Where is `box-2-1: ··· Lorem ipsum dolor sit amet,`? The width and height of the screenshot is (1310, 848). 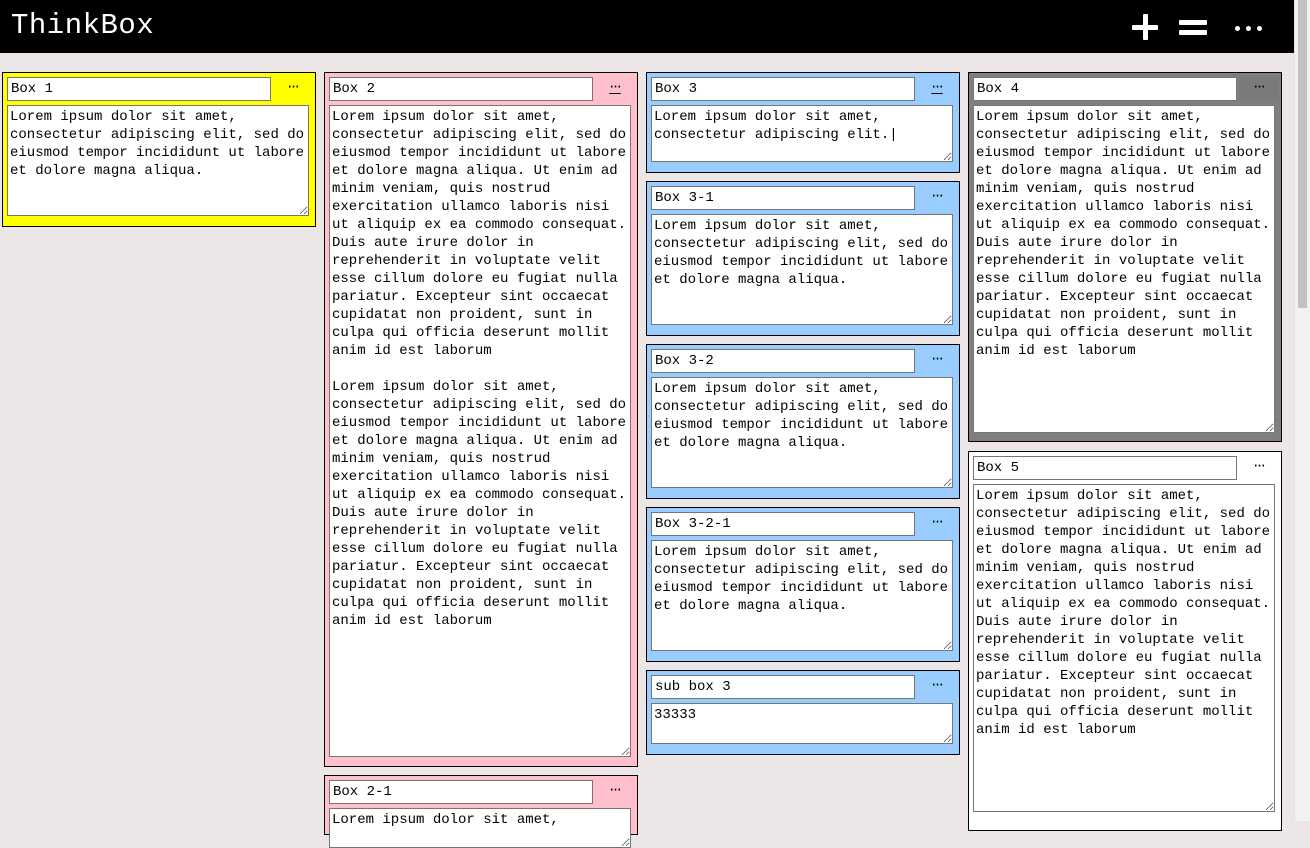 box-2-1: ··· Lorem ipsum dolor sit amet, is located at coordinates (481, 811).